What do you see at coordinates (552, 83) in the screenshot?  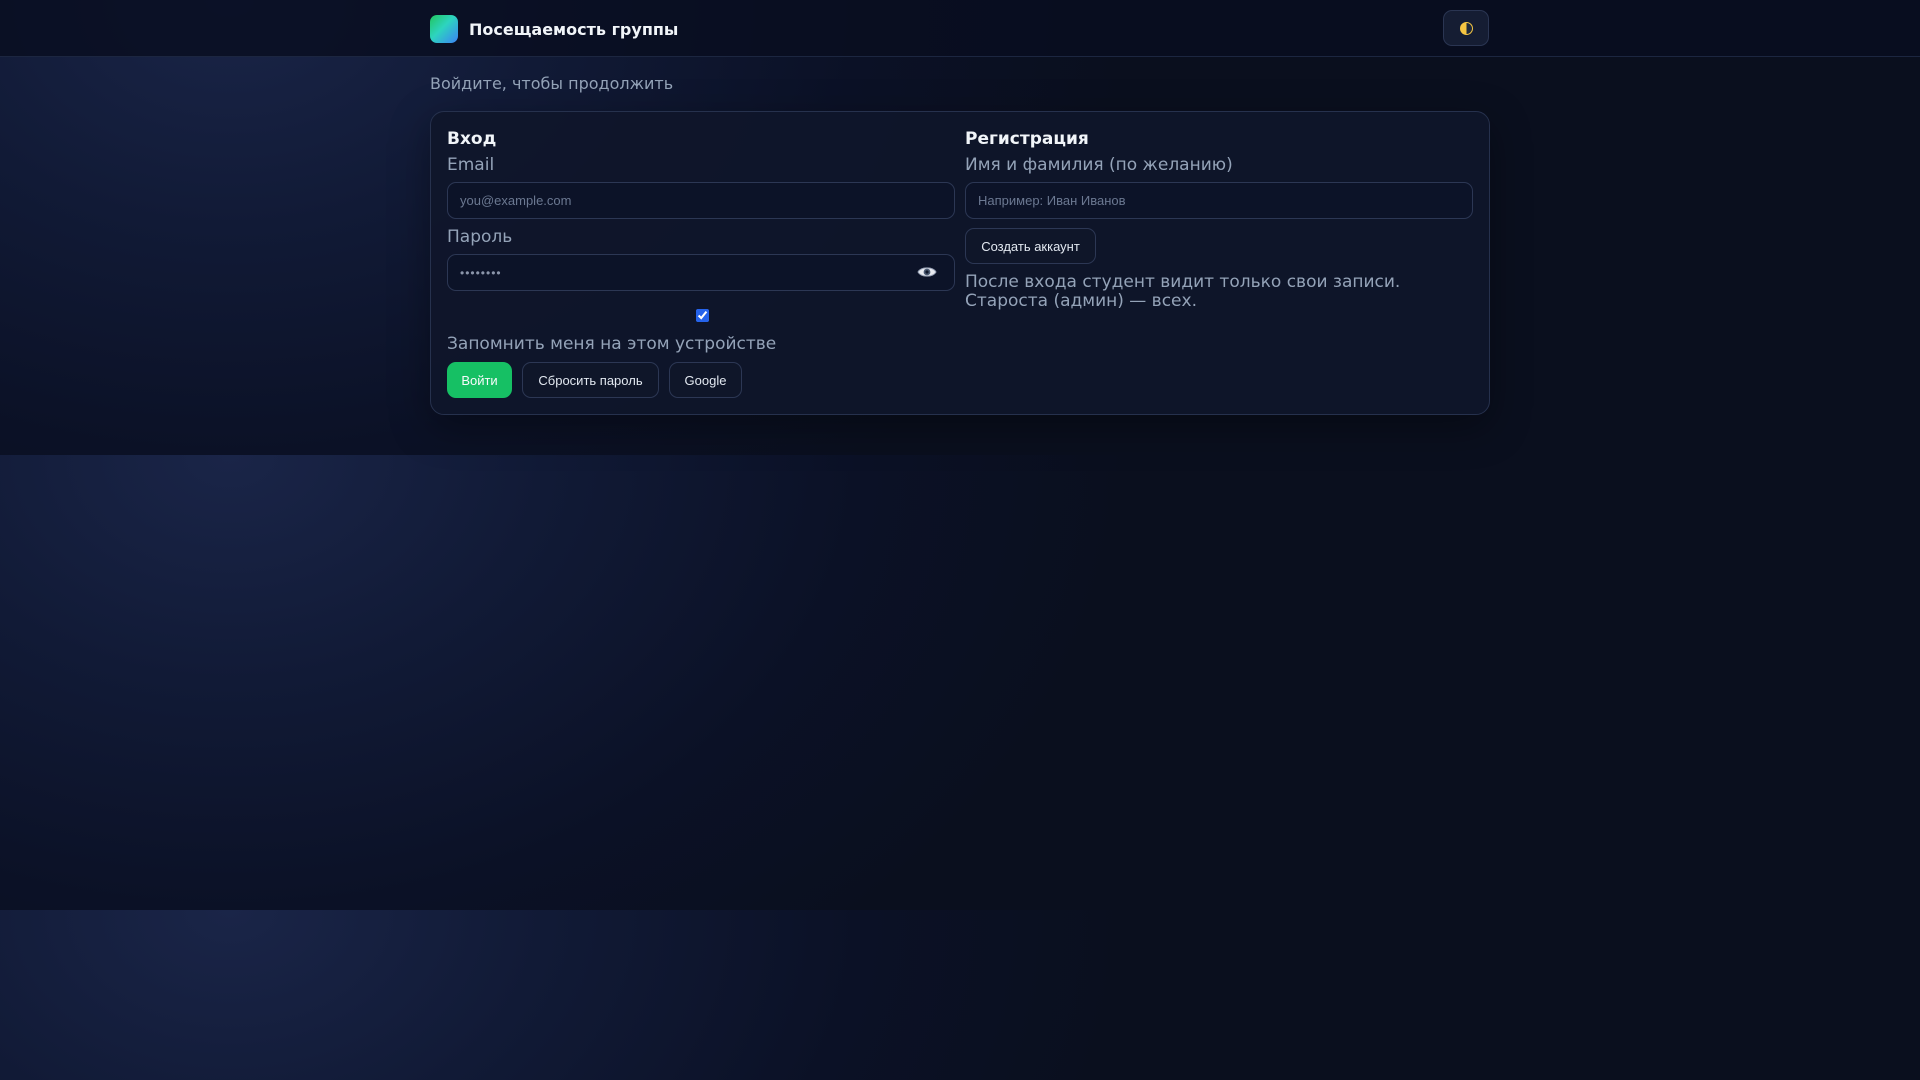 I see `page-subtitle: Войдите, чтобы продолжить` at bounding box center [552, 83].